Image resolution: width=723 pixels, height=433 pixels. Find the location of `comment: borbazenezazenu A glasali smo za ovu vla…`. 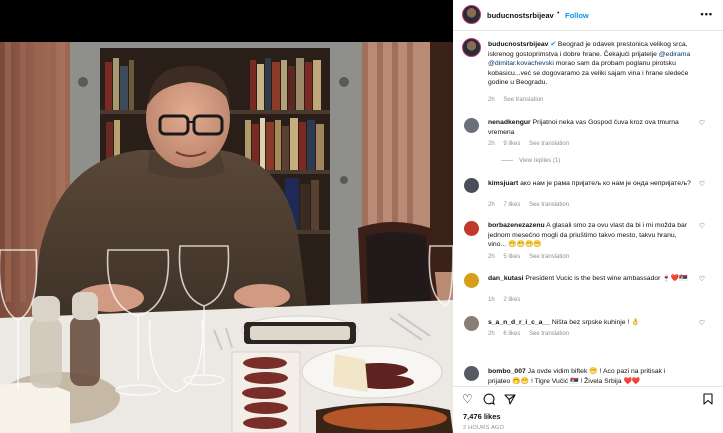

comment: borbazenezazenu A glasali smo za ovu vla… is located at coordinates (590, 235).